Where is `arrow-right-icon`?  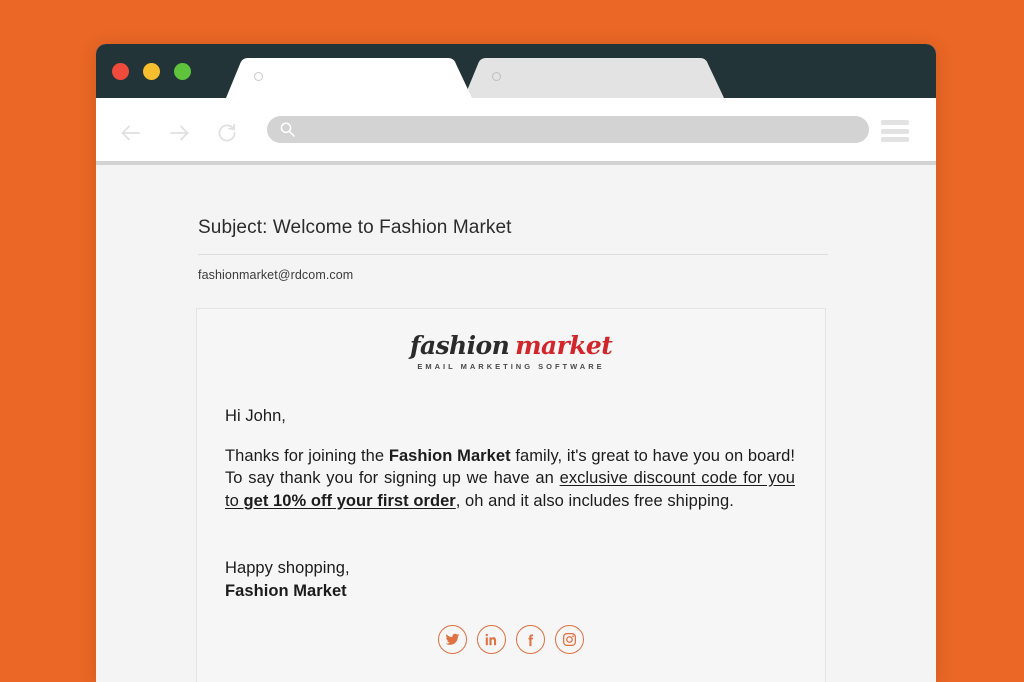 arrow-right-icon is located at coordinates (179, 133).